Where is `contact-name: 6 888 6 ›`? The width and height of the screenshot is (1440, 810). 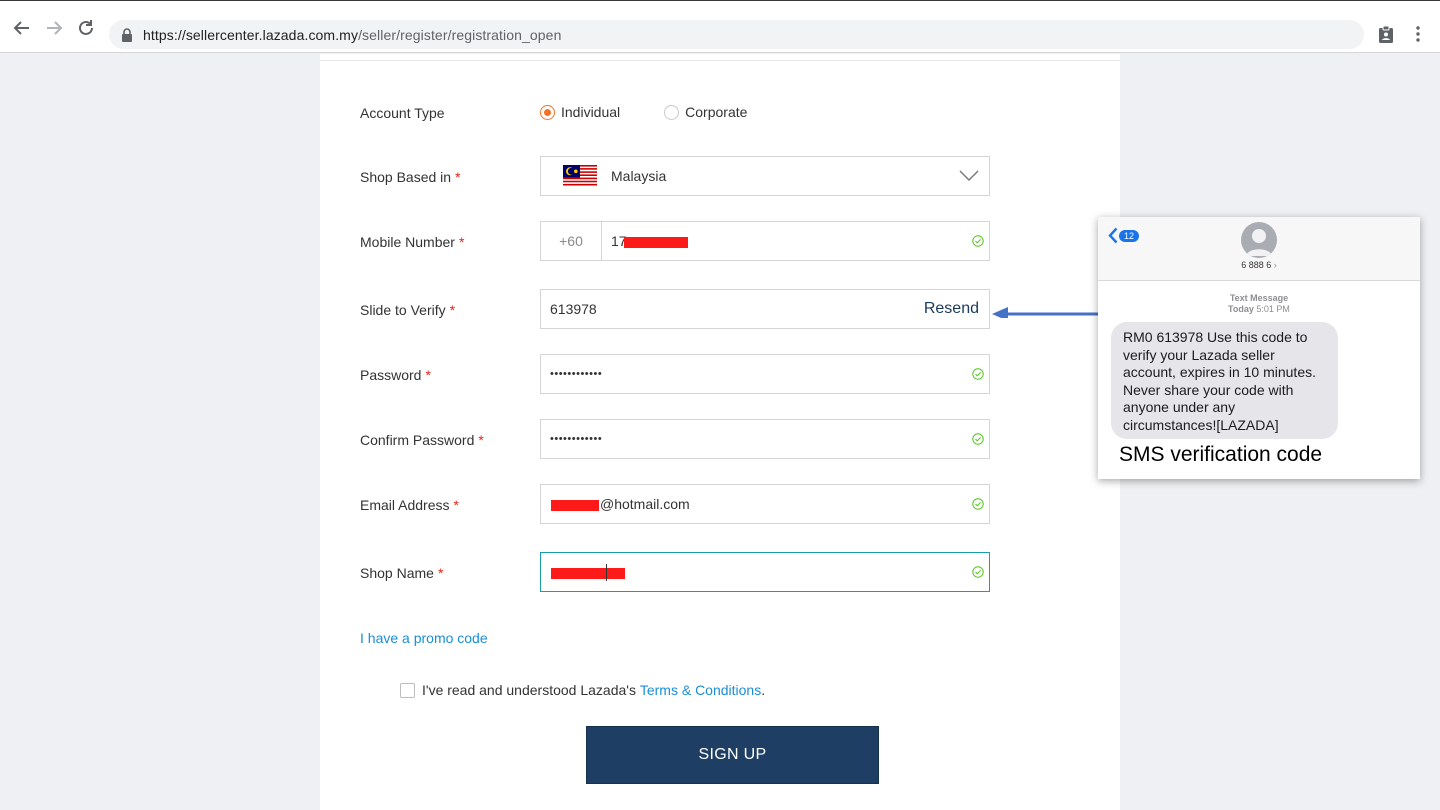 contact-name: 6 888 6 › is located at coordinates (1259, 265).